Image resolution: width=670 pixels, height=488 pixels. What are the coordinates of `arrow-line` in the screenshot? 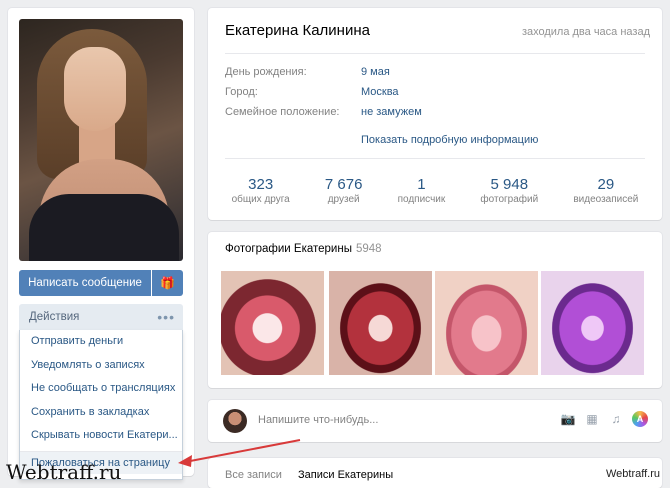 It's located at (242, 451).